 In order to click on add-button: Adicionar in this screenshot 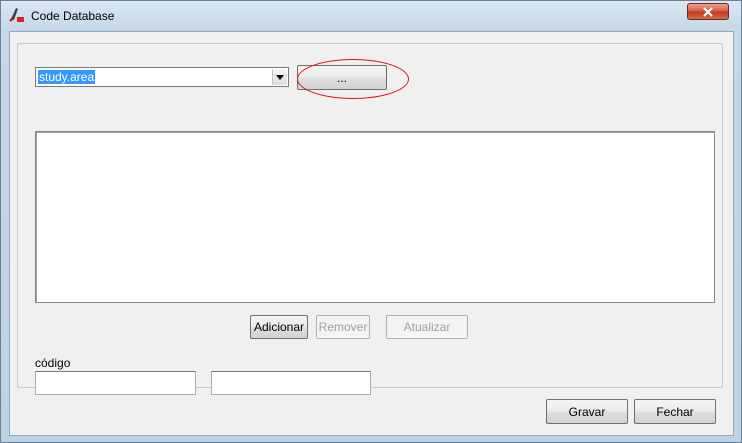, I will do `click(279, 327)`.